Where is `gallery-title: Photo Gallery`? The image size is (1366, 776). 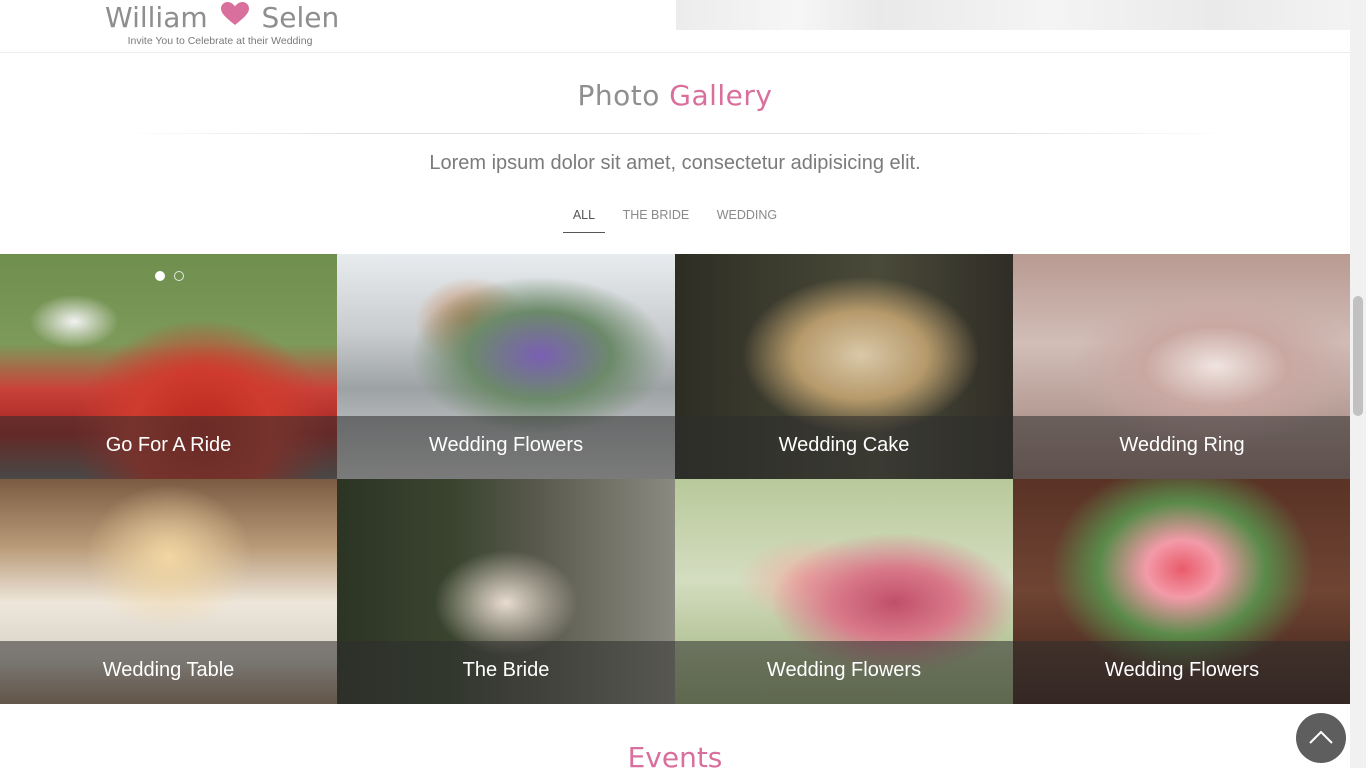
gallery-title: Photo Gallery is located at coordinates (675, 96).